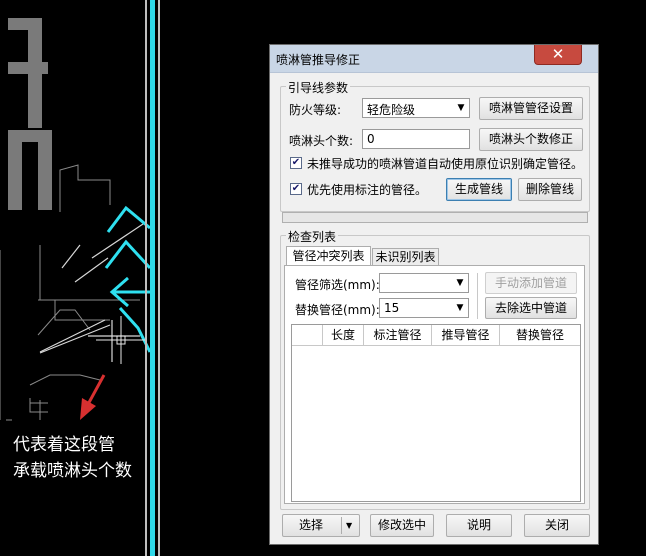  I want to click on table-header: 长度 标注管径 推导管径 替换管径, so click(436, 335).